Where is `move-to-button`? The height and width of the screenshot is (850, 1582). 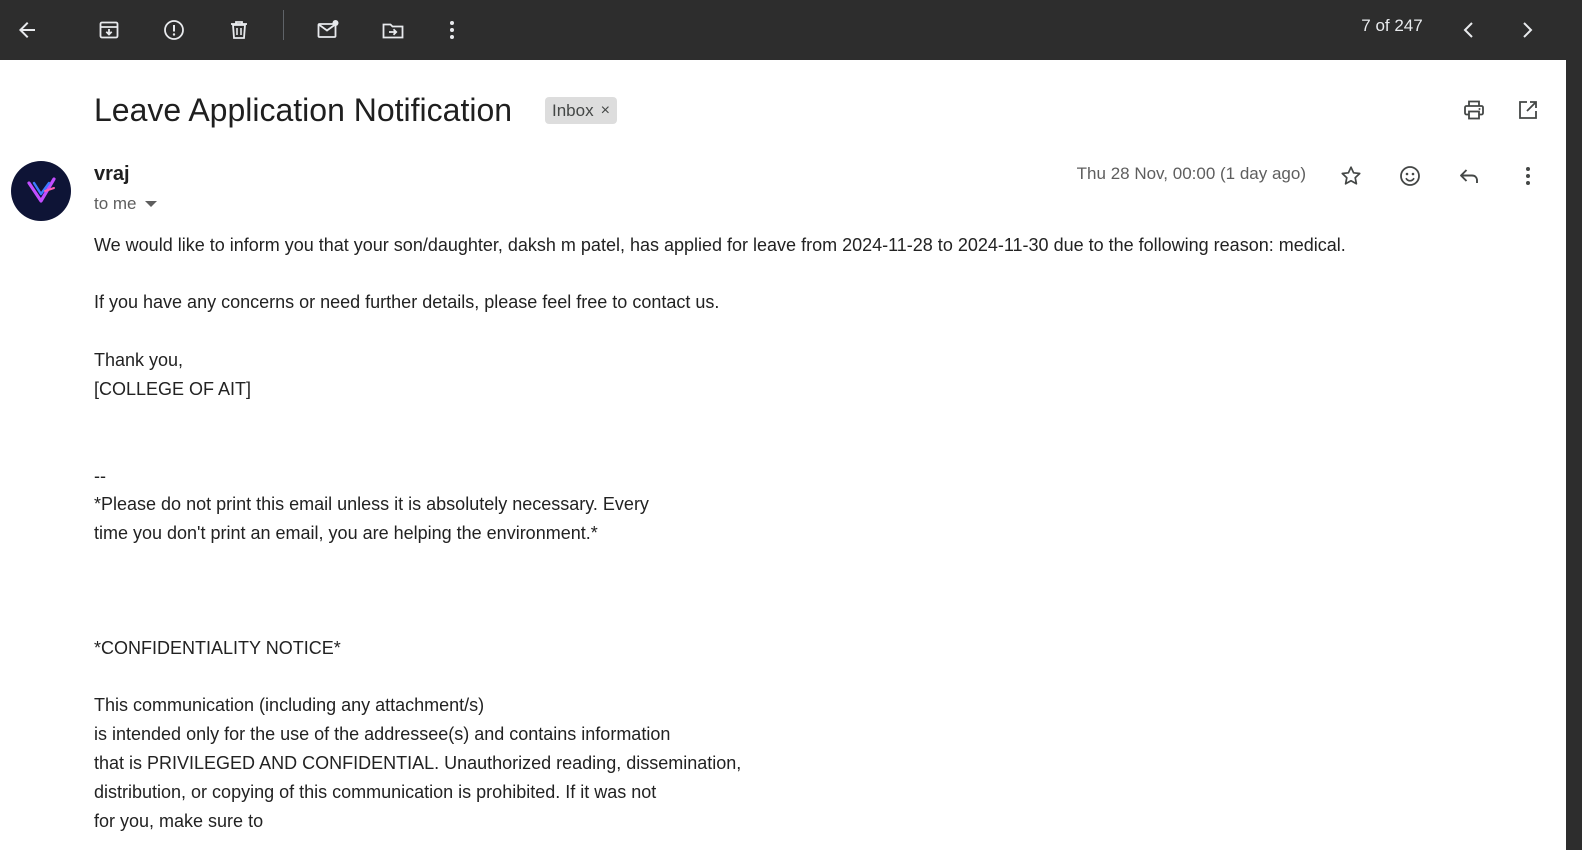 move-to-button is located at coordinates (393, 30).